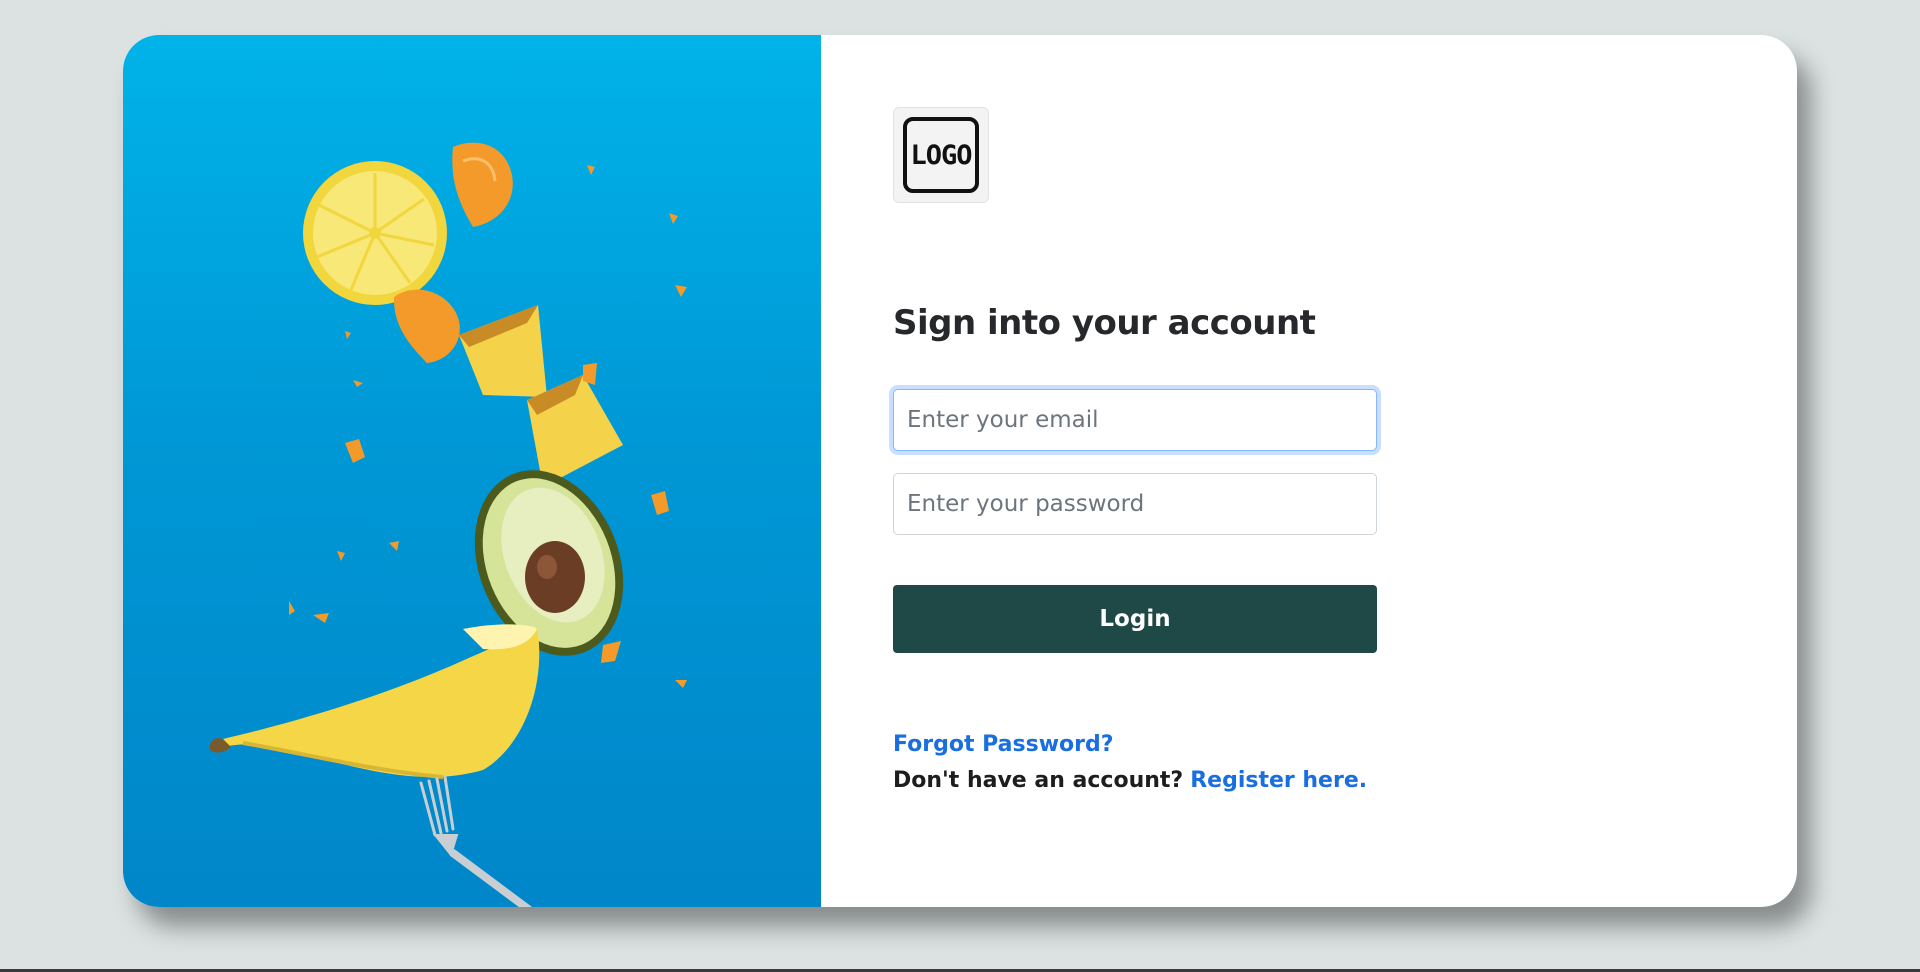  I want to click on brand-logo: LOGO, so click(941, 155).